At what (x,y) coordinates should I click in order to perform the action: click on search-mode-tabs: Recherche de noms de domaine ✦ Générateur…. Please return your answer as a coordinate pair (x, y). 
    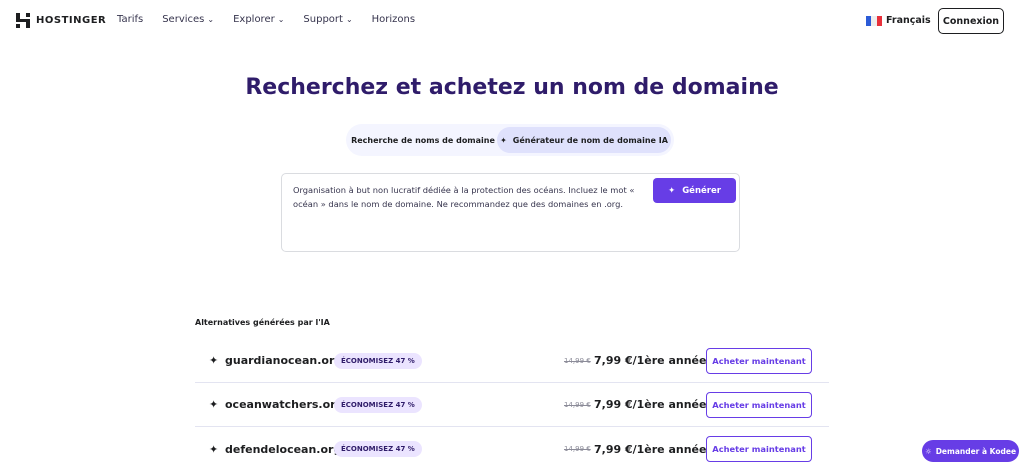
    Looking at the image, I should click on (510, 140).